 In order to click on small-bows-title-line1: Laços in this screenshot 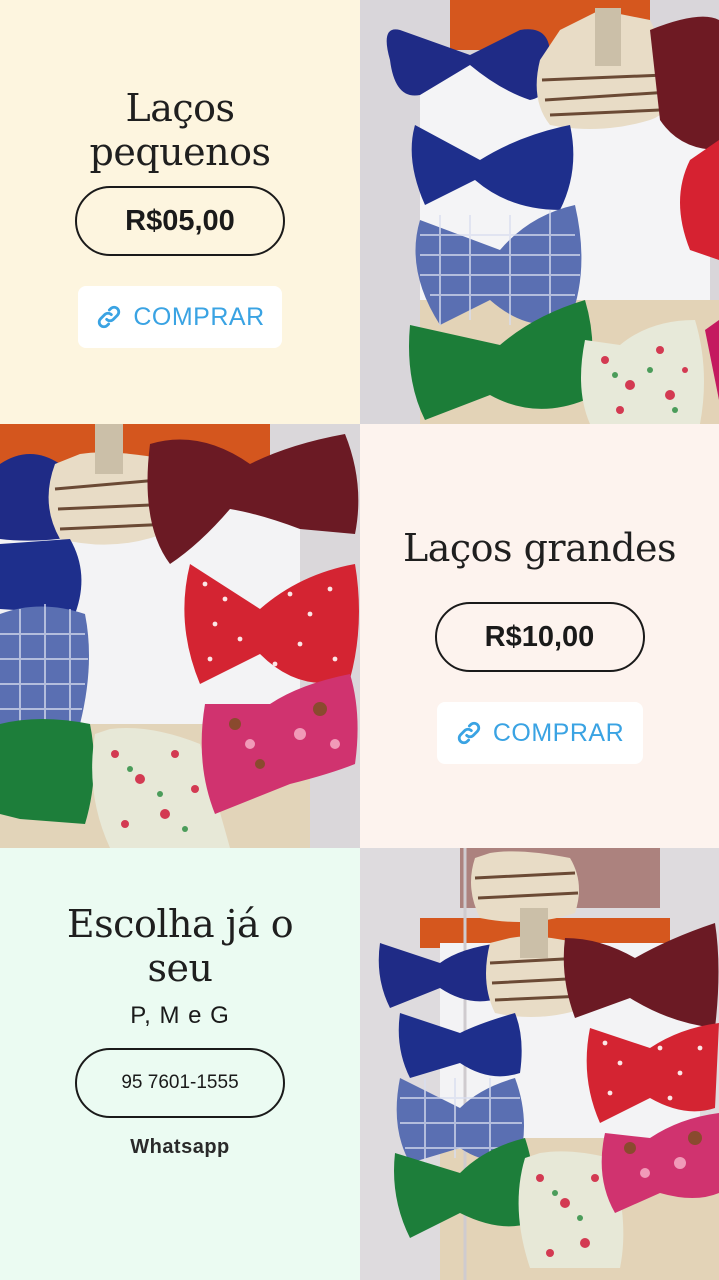, I will do `click(180, 108)`.